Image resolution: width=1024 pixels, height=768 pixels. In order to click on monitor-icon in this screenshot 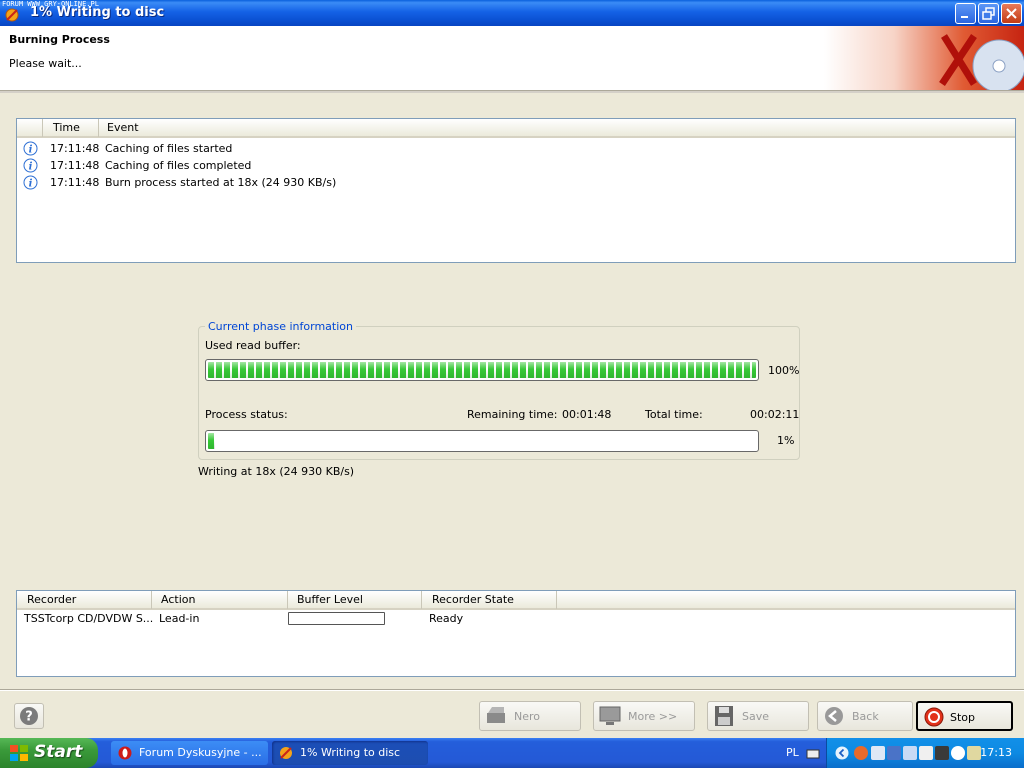, I will do `click(610, 715)`.